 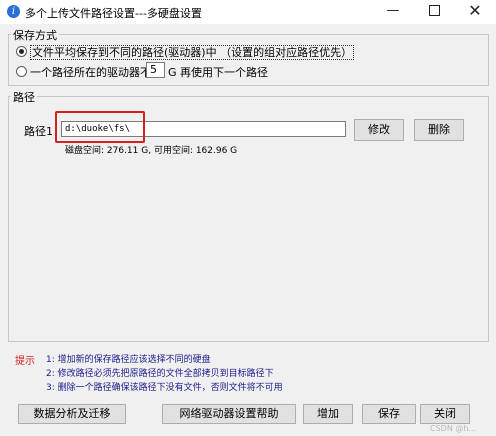 I want to click on delete-path-button: 删除, so click(x=439, y=130).